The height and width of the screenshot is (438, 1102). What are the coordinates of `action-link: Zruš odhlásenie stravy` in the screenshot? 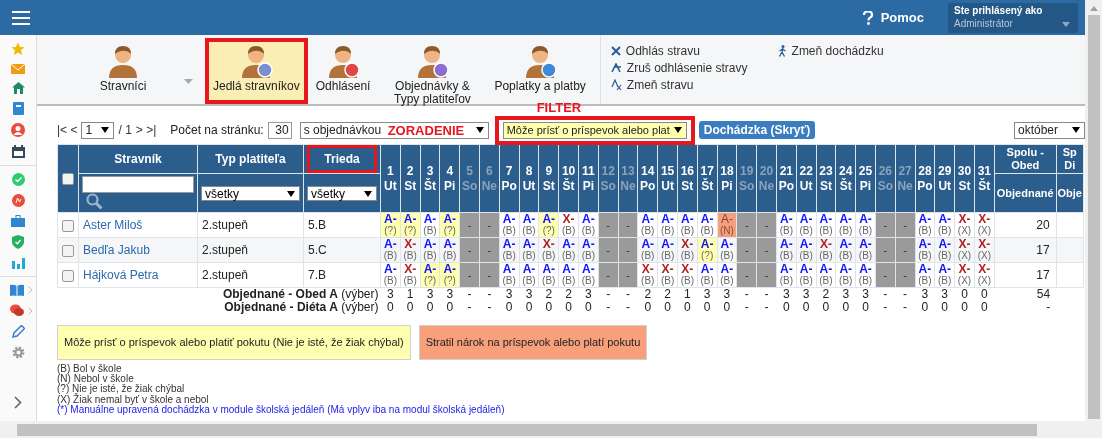 It's located at (679, 67).